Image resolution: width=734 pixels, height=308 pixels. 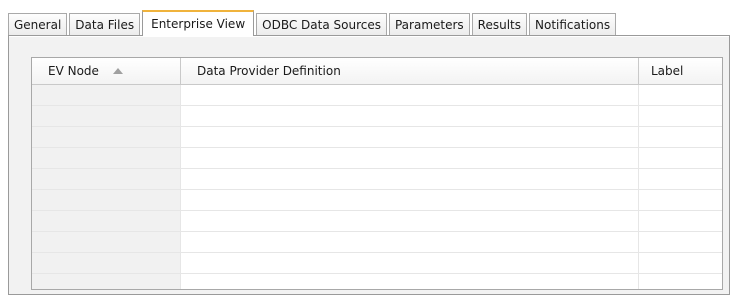 I want to click on table-header: EV Node Data Provider Definition Label, so click(x=377, y=71).